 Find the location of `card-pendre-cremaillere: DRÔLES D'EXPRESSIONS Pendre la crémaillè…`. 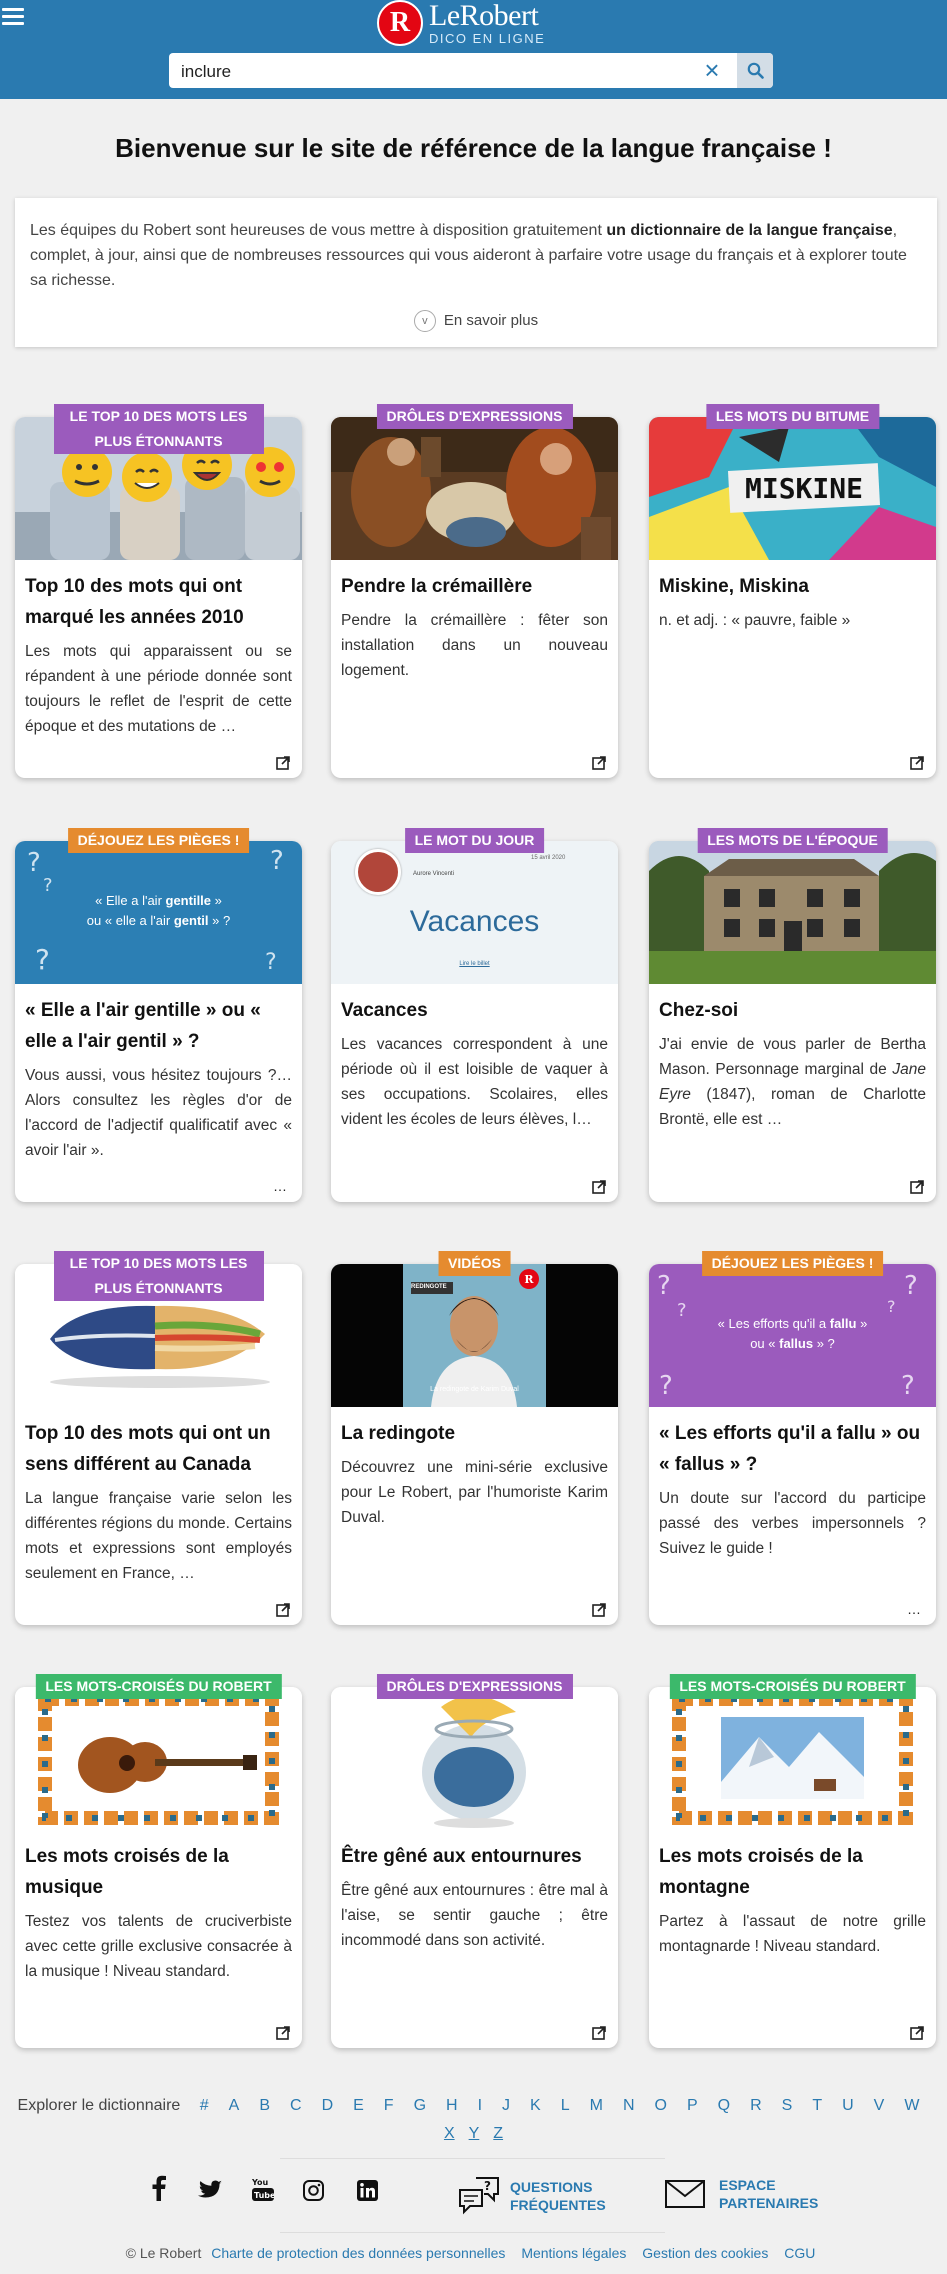

card-pendre-cremaillere: DRÔLES D'EXPRESSIONS Pendre la crémaillè… is located at coordinates (474, 591).